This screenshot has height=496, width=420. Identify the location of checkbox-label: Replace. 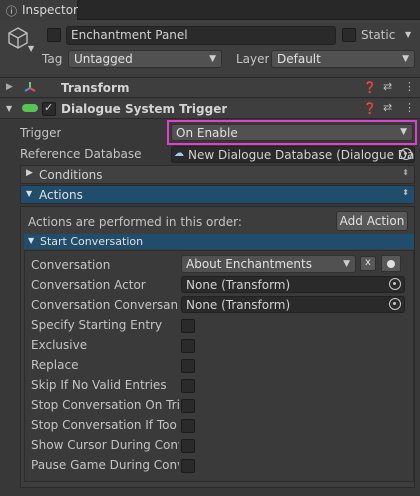
(55, 365).